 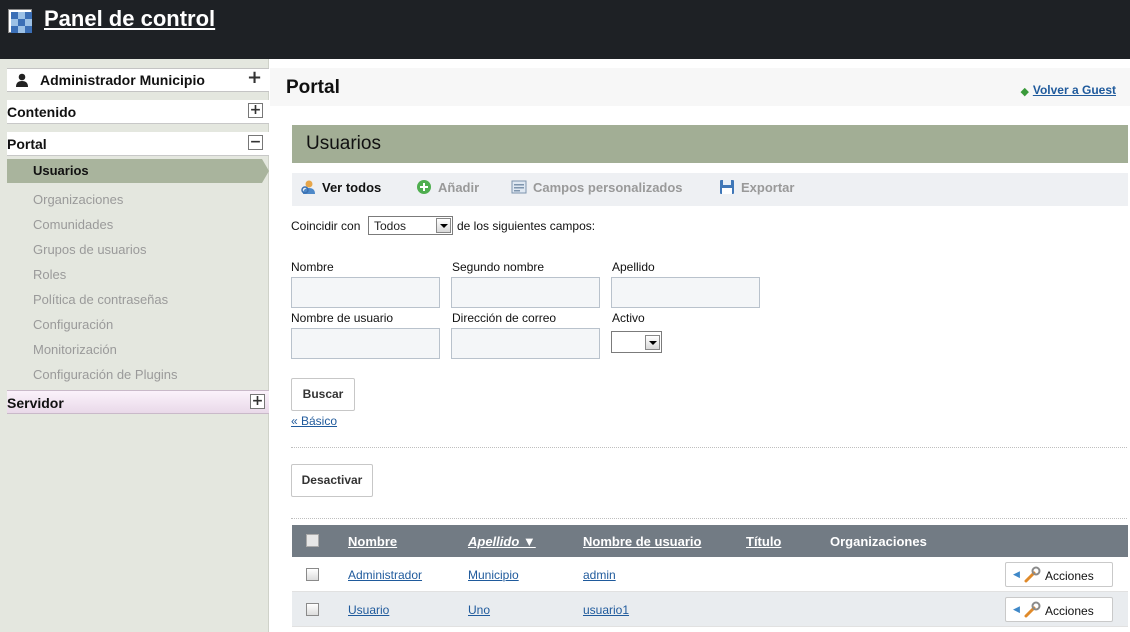 I want to click on view-all-label: Ver todos, so click(x=352, y=187).